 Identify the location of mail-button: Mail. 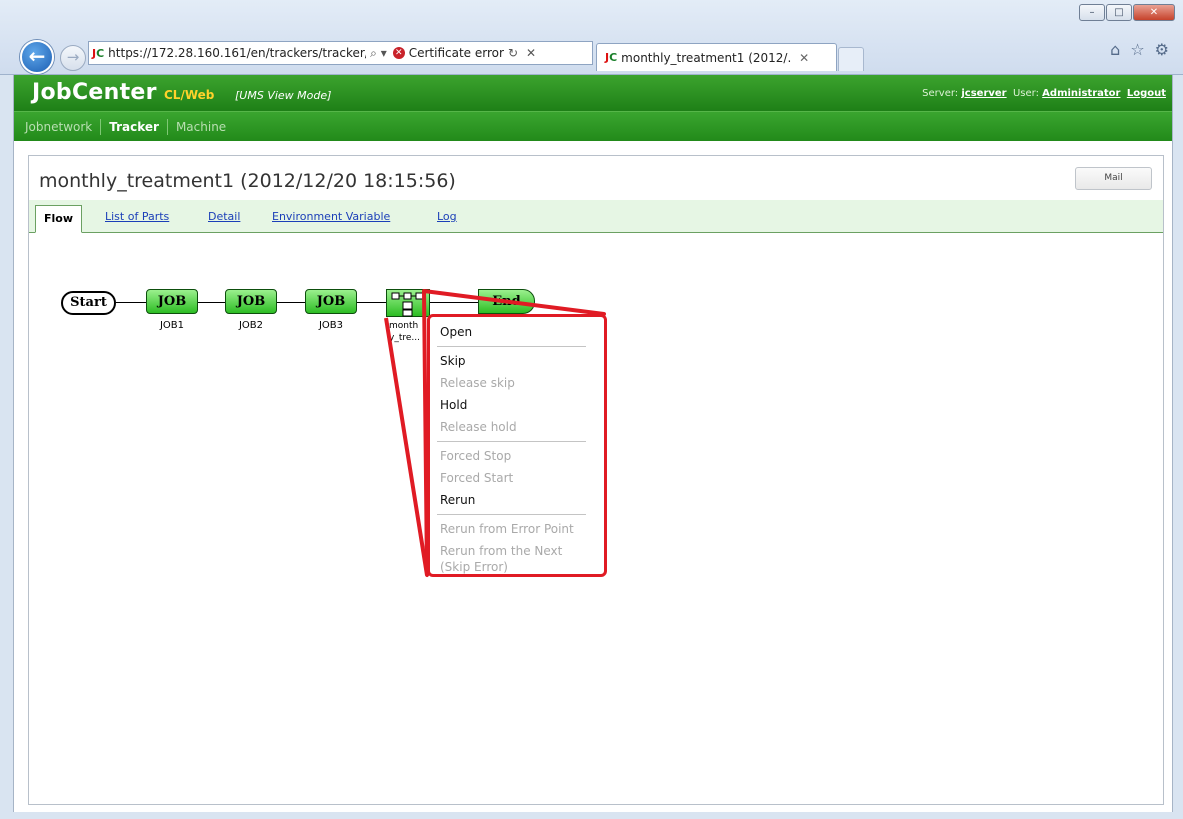
(1113, 178).